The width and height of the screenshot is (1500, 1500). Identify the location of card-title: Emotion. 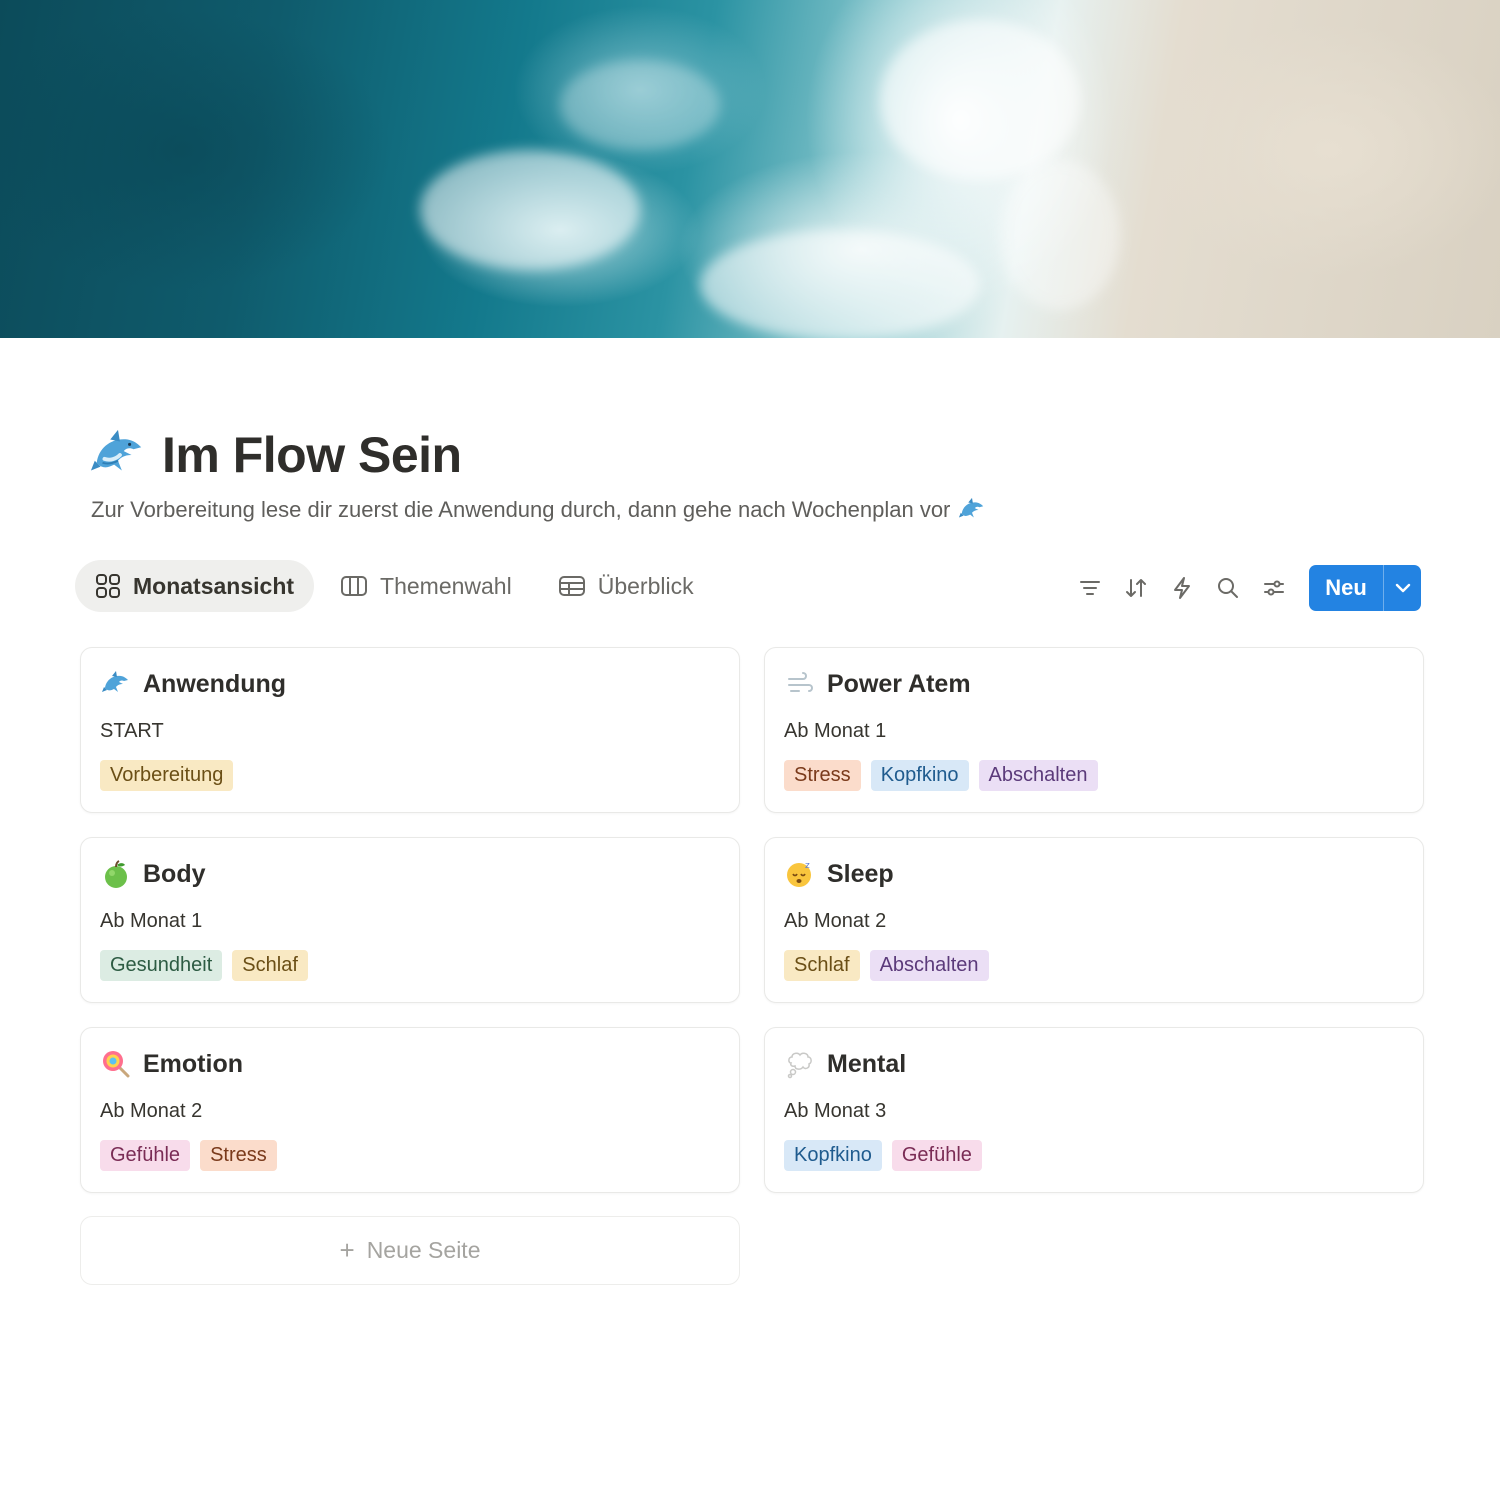
(193, 1063).